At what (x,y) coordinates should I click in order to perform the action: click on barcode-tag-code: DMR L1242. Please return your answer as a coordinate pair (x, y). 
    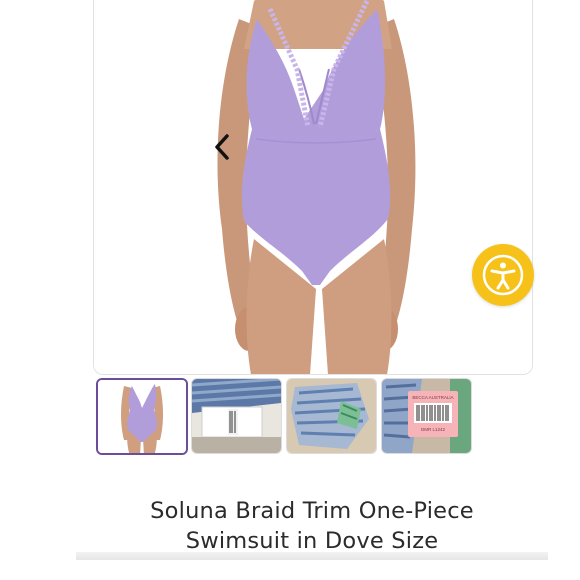
    Looking at the image, I should click on (433, 429).